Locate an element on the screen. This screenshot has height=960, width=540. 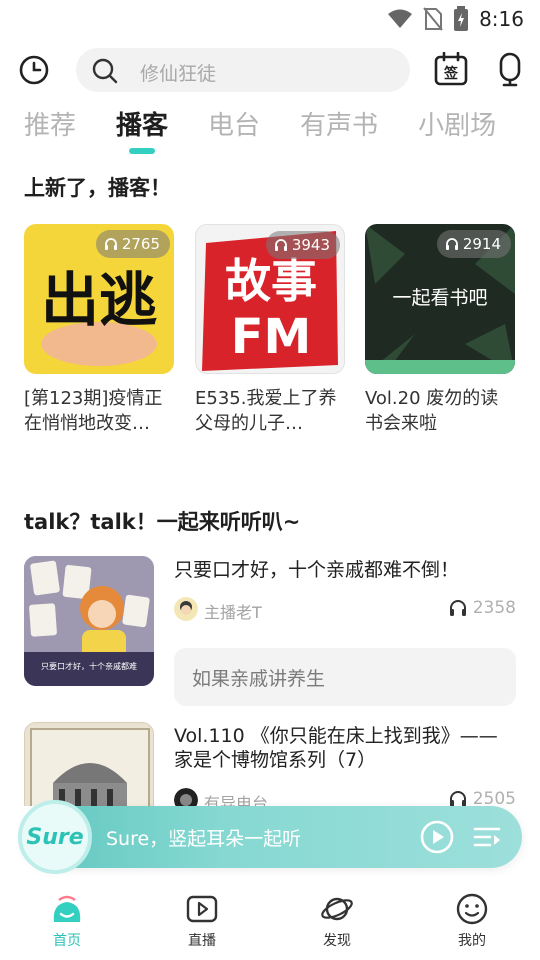
host-name: 主播老T is located at coordinates (233, 611).